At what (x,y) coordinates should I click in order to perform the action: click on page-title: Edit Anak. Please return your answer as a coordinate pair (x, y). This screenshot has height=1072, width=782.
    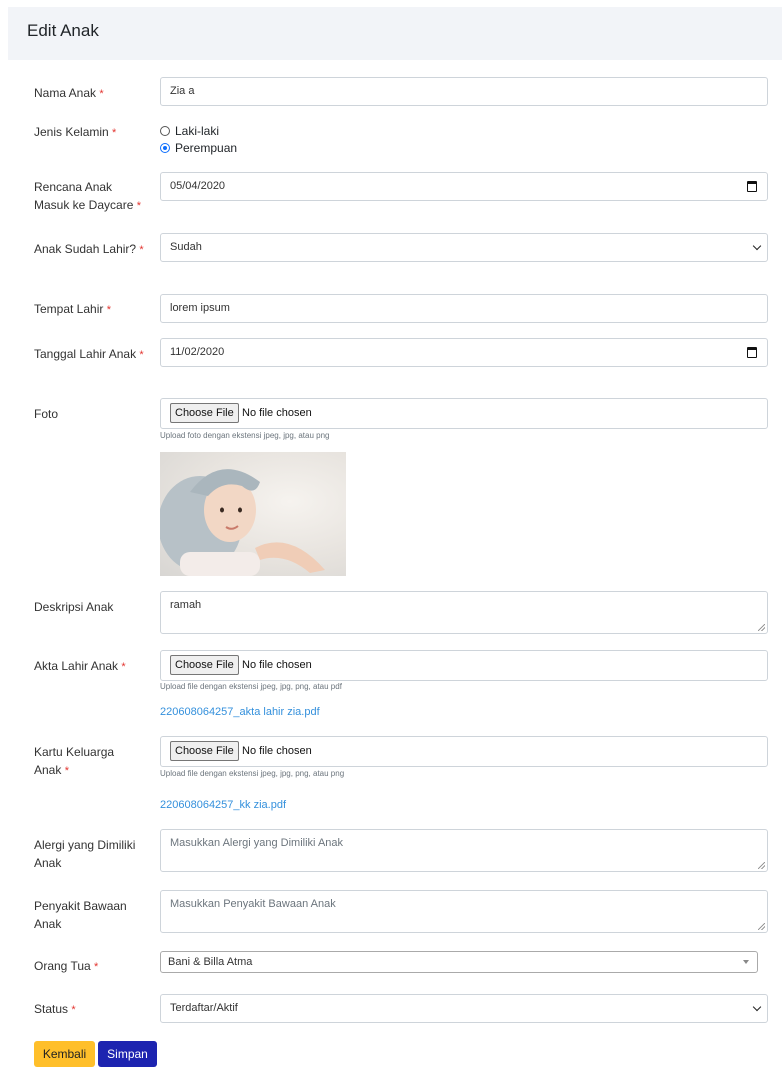
    Looking at the image, I should click on (63, 30).